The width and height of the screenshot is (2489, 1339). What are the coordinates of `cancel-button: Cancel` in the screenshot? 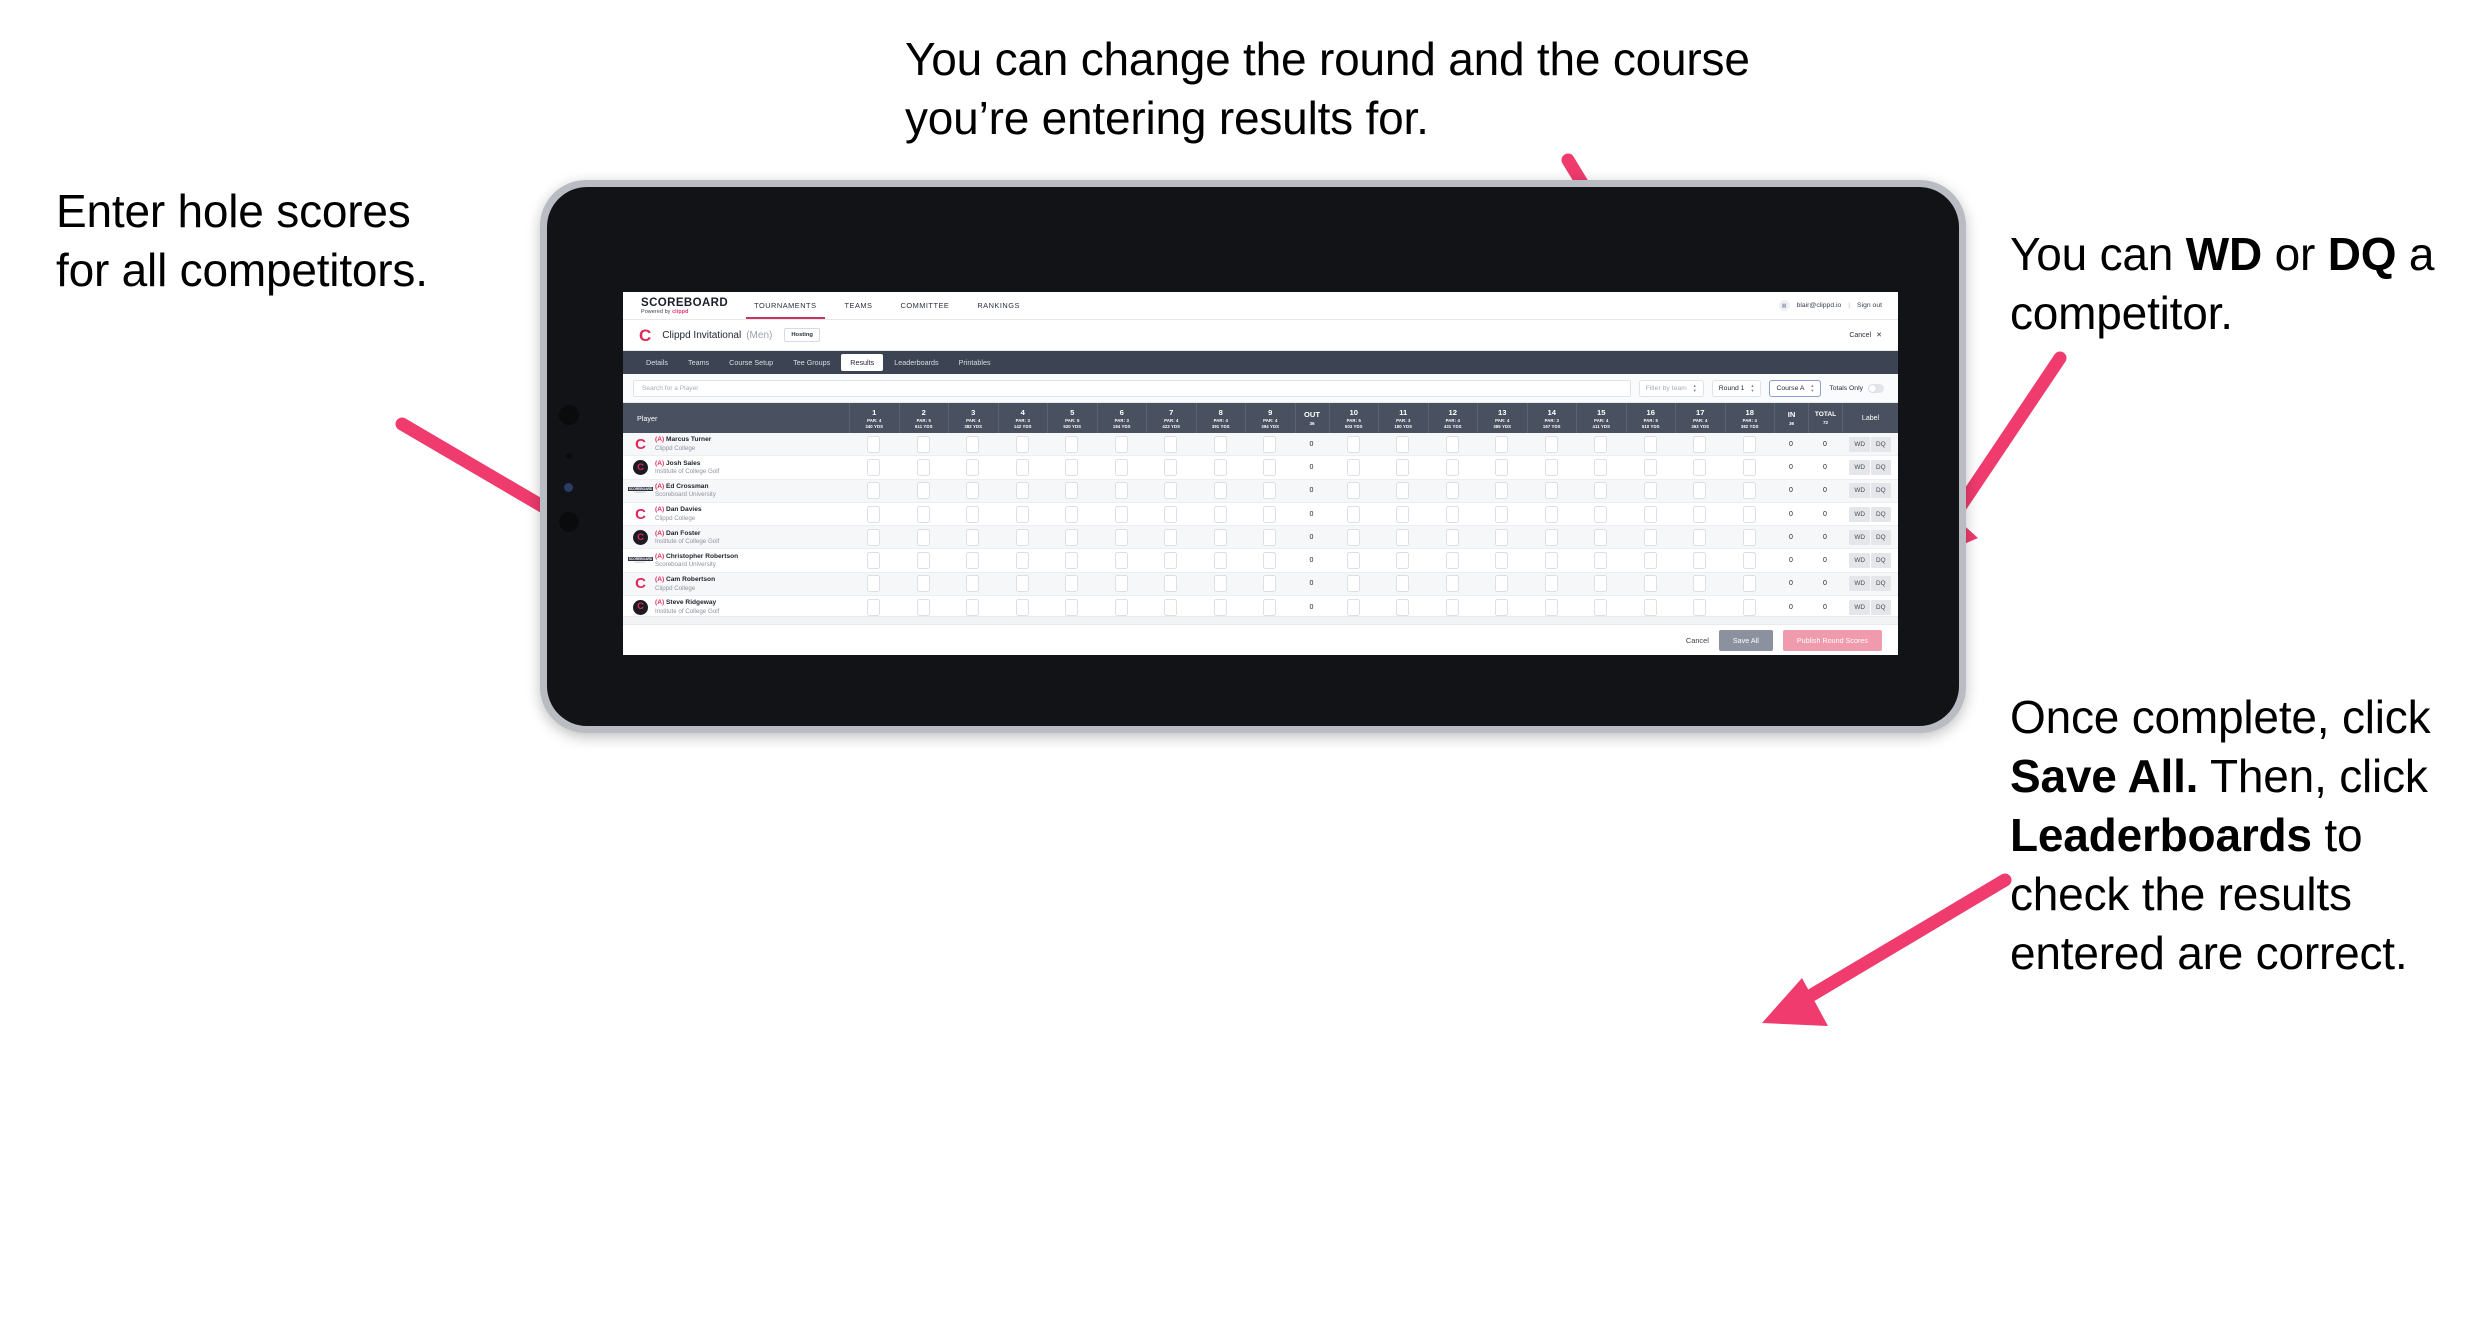 It's located at (1697, 640).